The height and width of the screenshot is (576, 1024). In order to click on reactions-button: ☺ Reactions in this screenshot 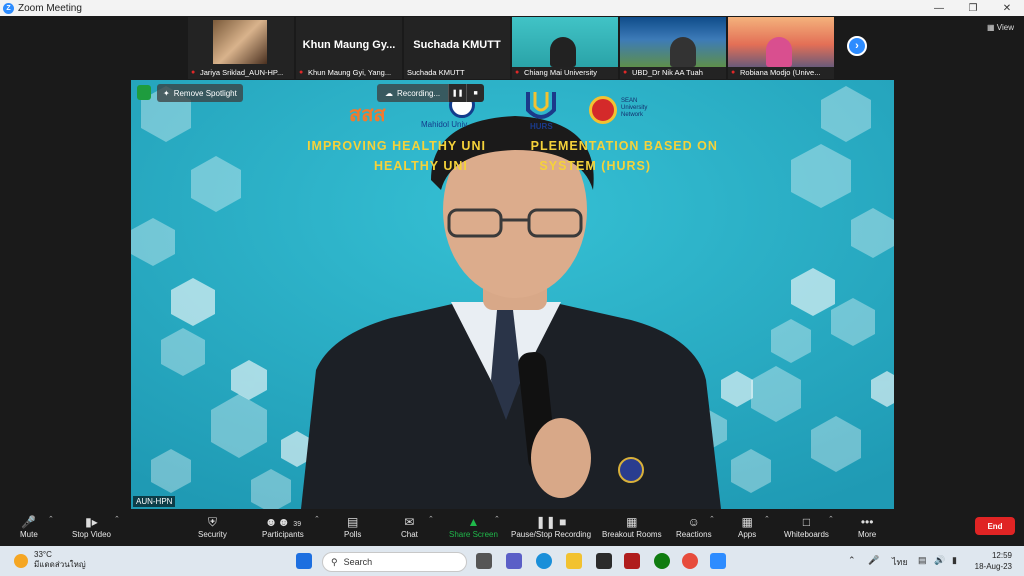, I will do `click(694, 526)`.